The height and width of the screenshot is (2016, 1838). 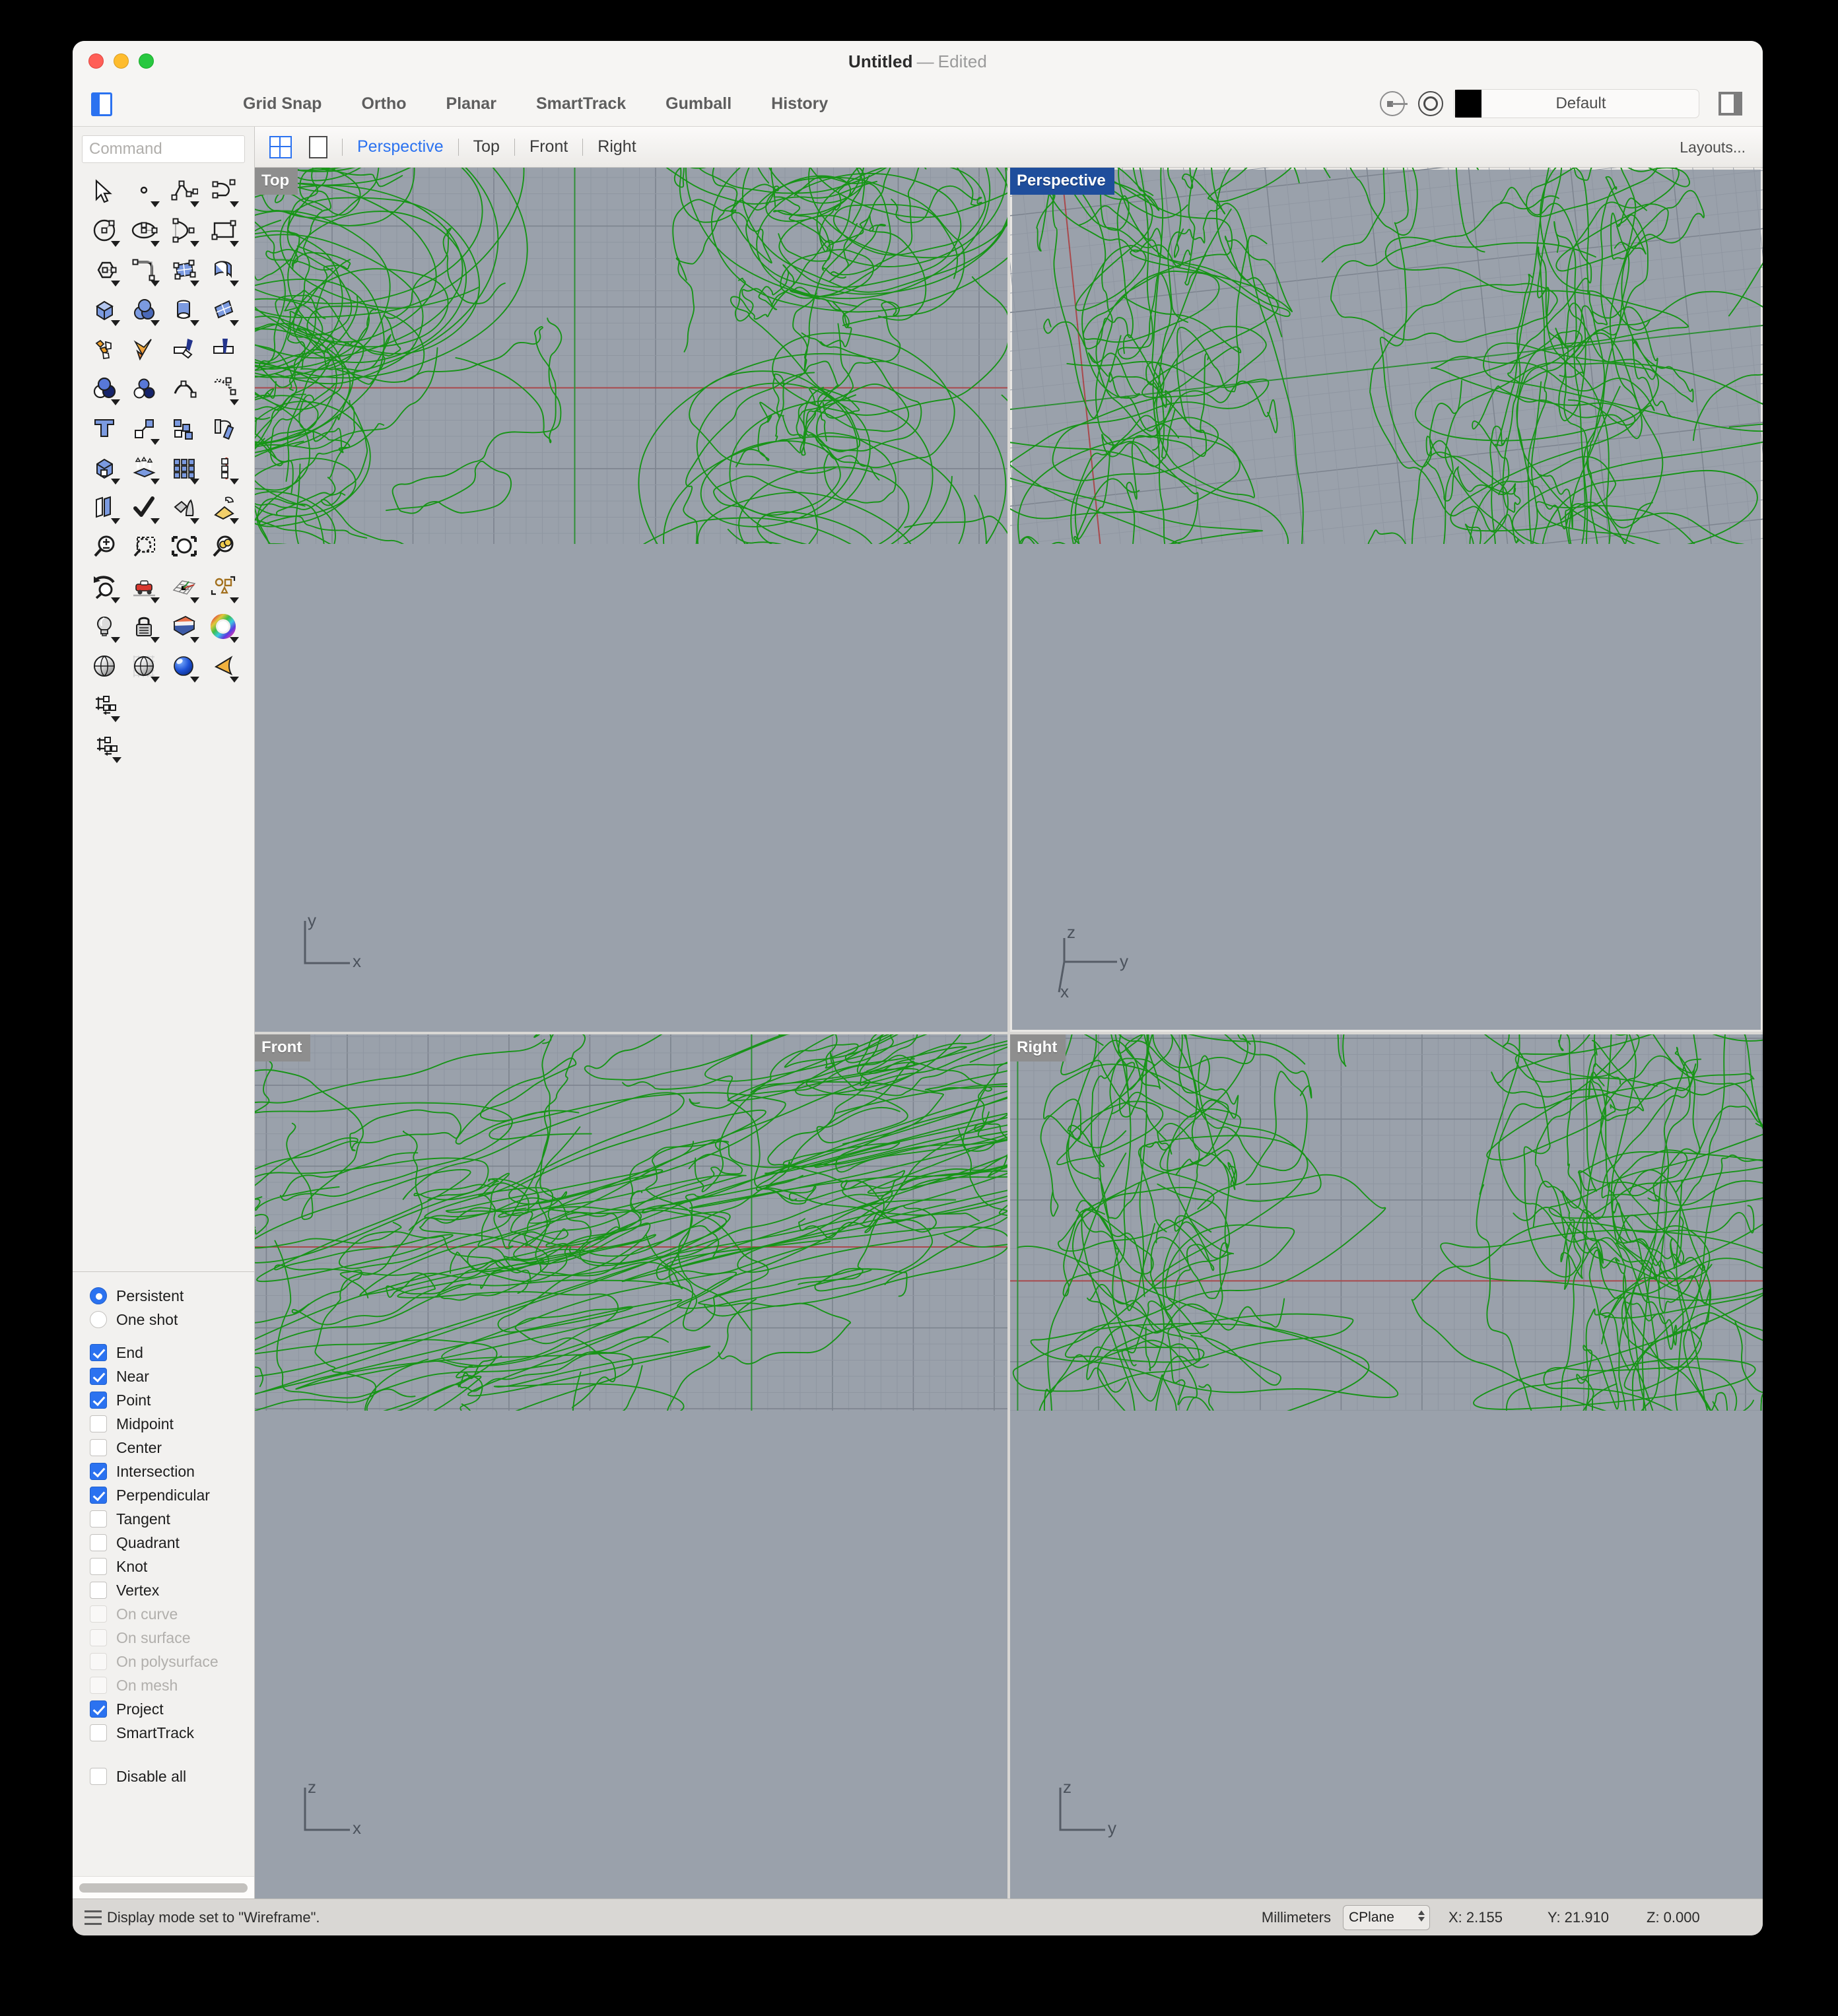 What do you see at coordinates (184, 309) in the screenshot?
I see `revolve-icon` at bounding box center [184, 309].